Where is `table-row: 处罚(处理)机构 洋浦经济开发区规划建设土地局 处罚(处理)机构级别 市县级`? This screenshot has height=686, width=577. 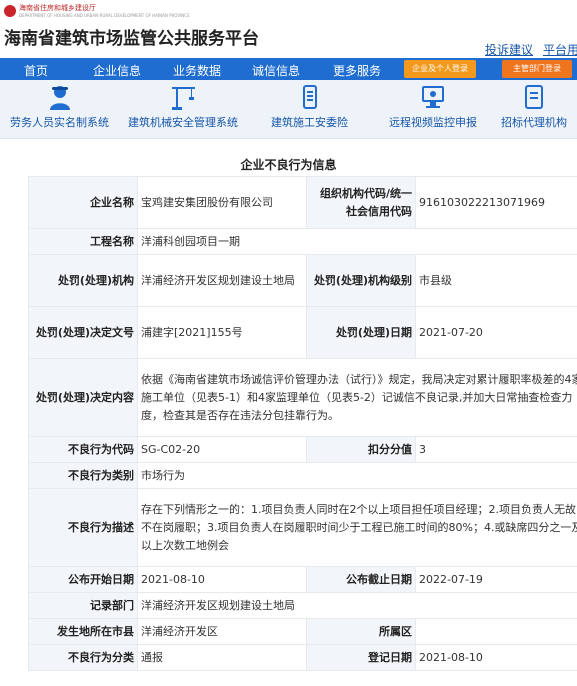 table-row: 处罚(处理)机构 洋浦经济开发区规划建设土地局 处罚(处理)机构级别 市县级 is located at coordinates (302, 280).